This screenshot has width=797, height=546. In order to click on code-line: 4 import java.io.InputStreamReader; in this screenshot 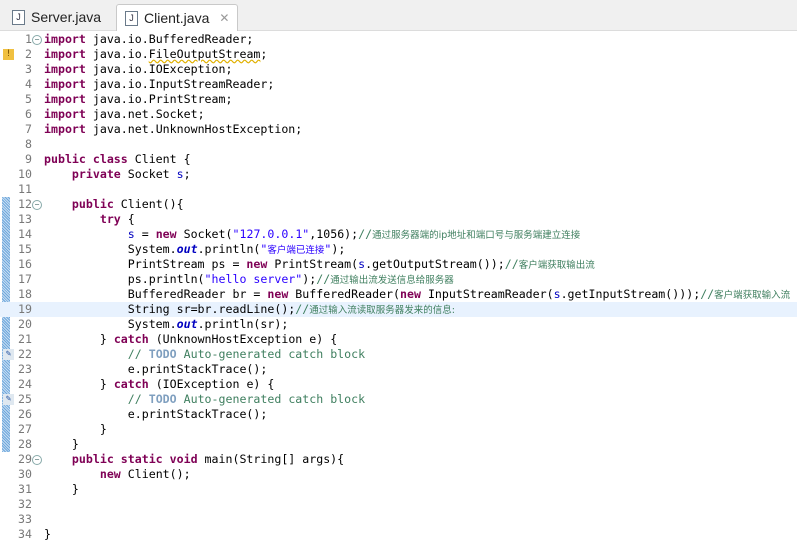, I will do `click(398, 84)`.